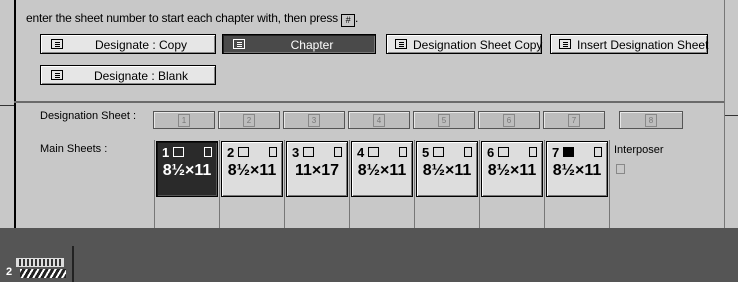 The width and height of the screenshot is (738, 282). I want to click on paper-size: 11×17, so click(317, 170).